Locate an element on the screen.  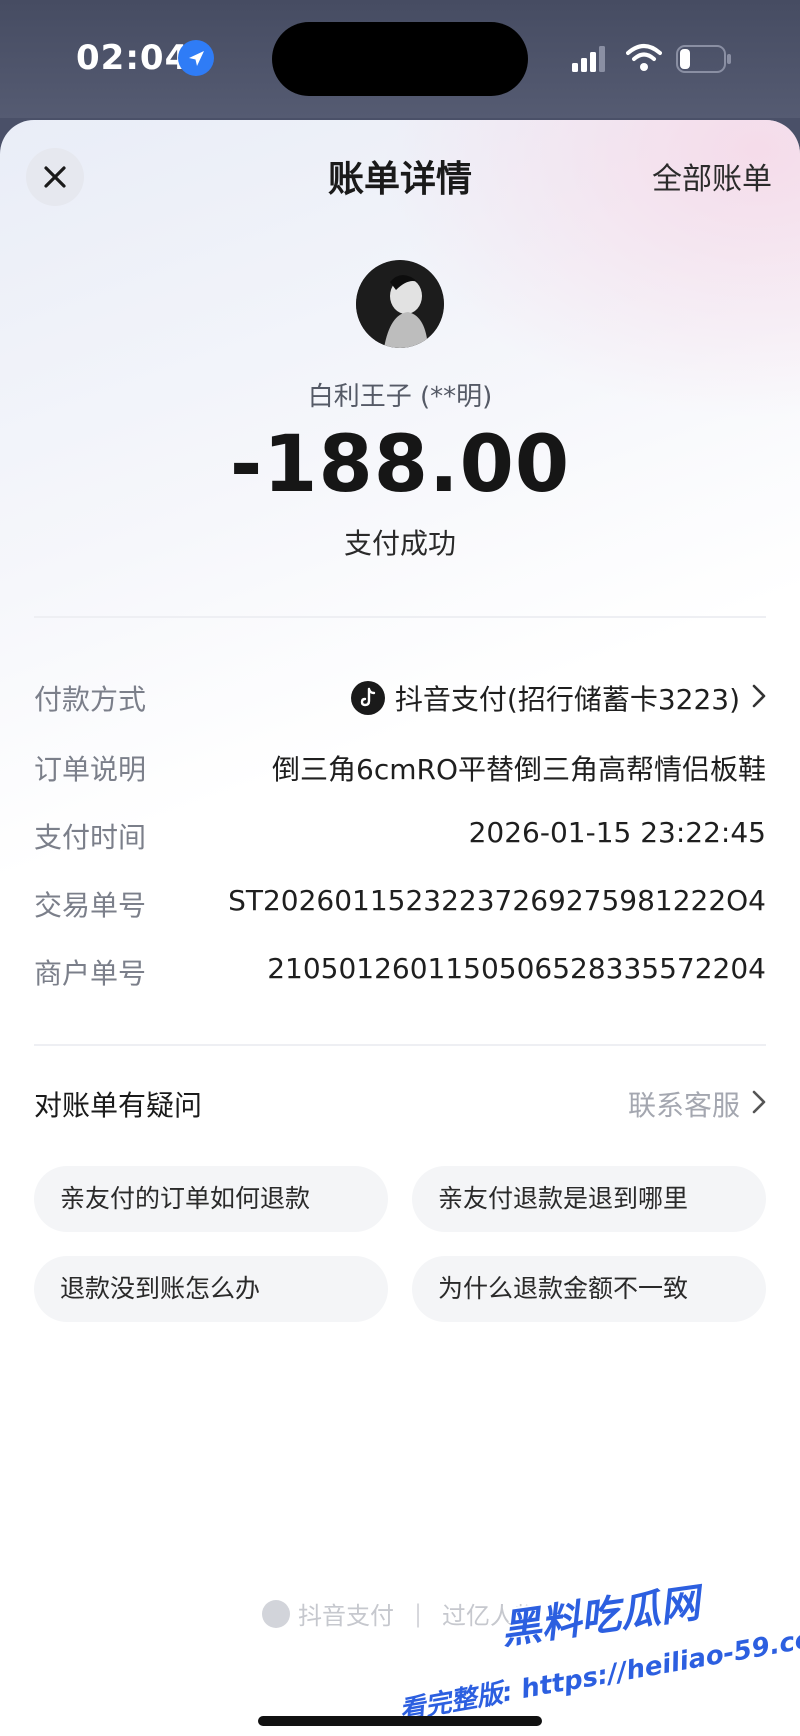
douyin-pay-icon is located at coordinates (367, 698).